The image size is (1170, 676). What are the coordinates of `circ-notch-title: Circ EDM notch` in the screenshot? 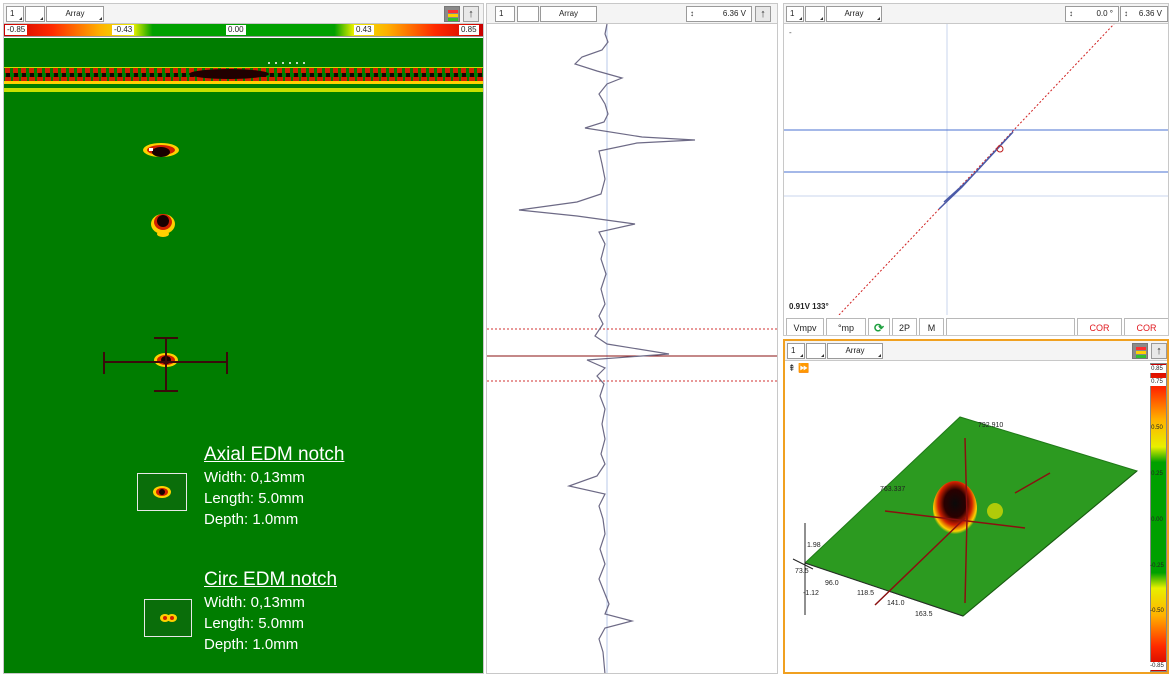 It's located at (271, 579).